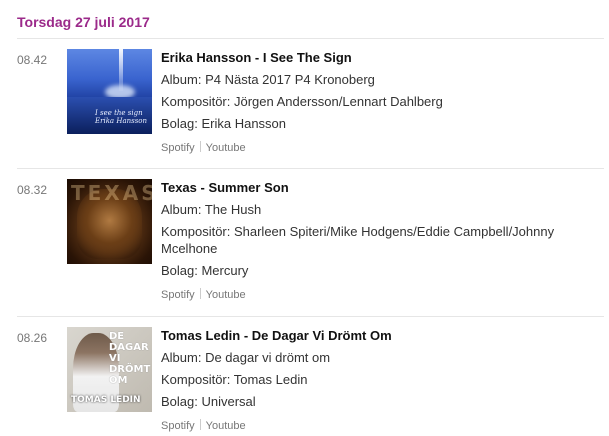 The width and height of the screenshot is (609, 436). I want to click on cover-text: I see the sign Erika Hansson, so click(121, 117).